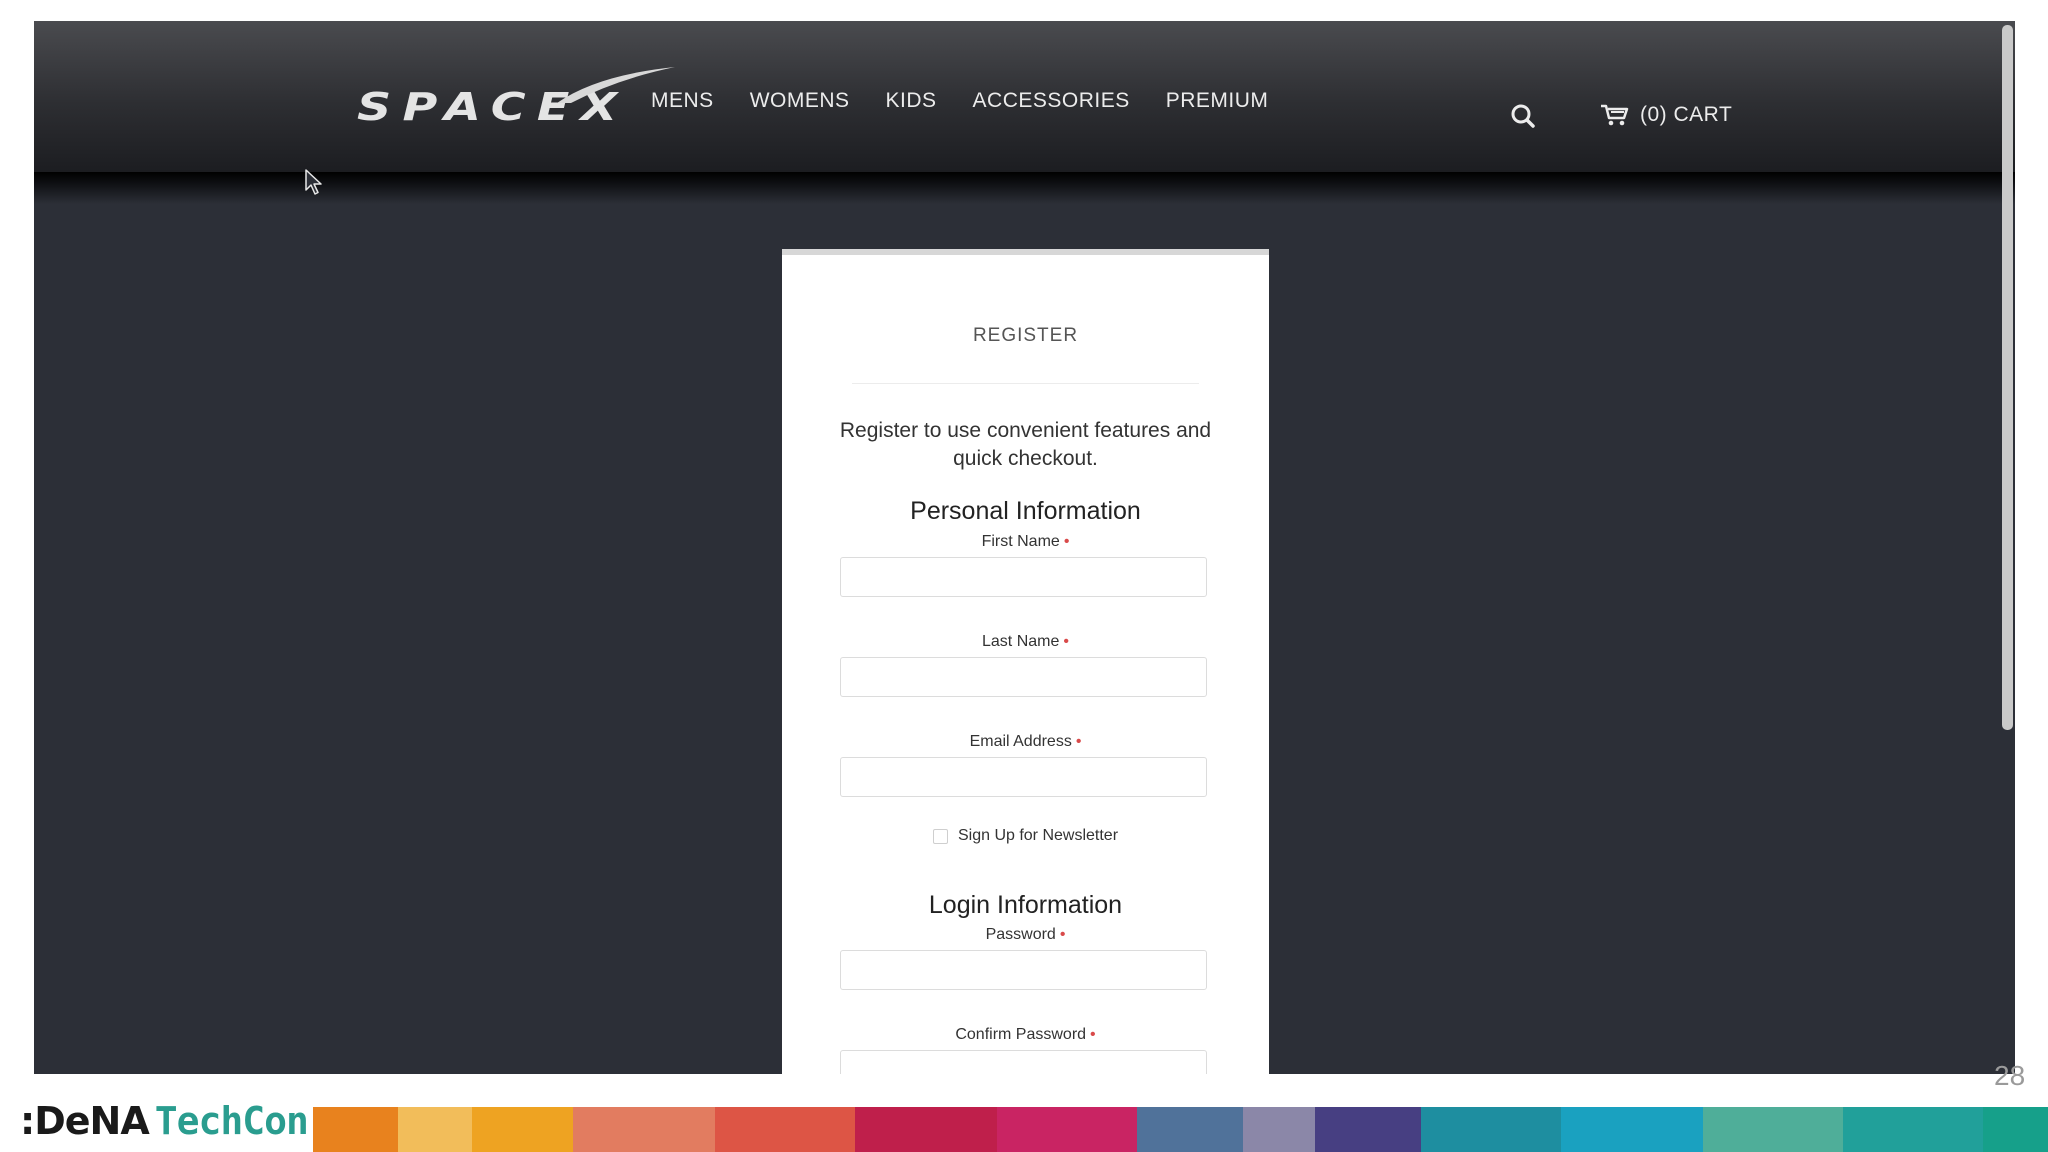 The width and height of the screenshot is (2048, 1152). I want to click on register-title: REGISTER, so click(1025, 335).